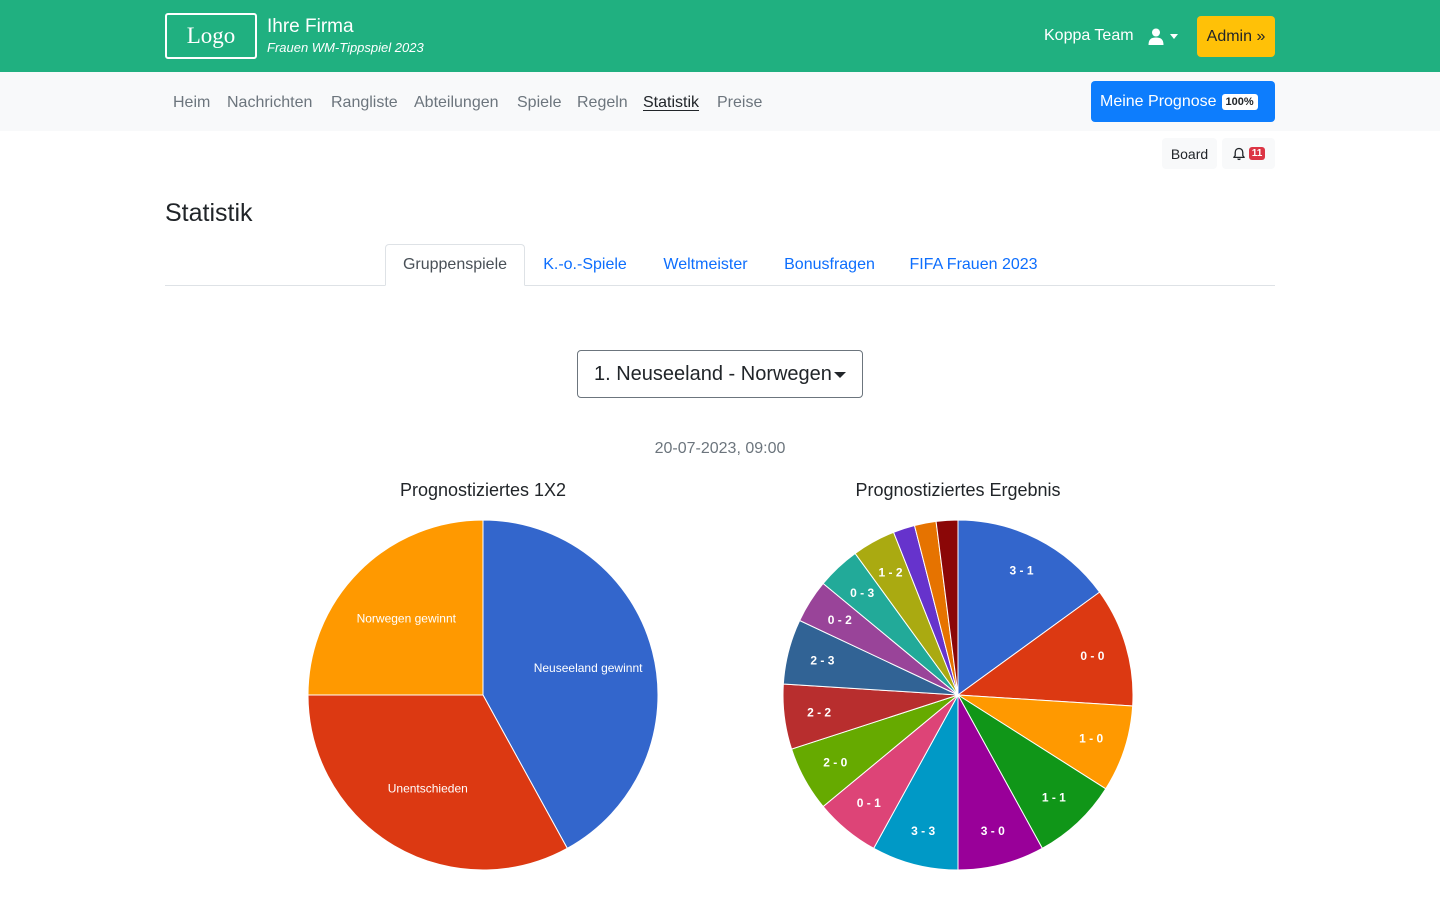 This screenshot has width=1440, height=900. What do you see at coordinates (1238, 153) in the screenshot?
I see `bell-icon` at bounding box center [1238, 153].